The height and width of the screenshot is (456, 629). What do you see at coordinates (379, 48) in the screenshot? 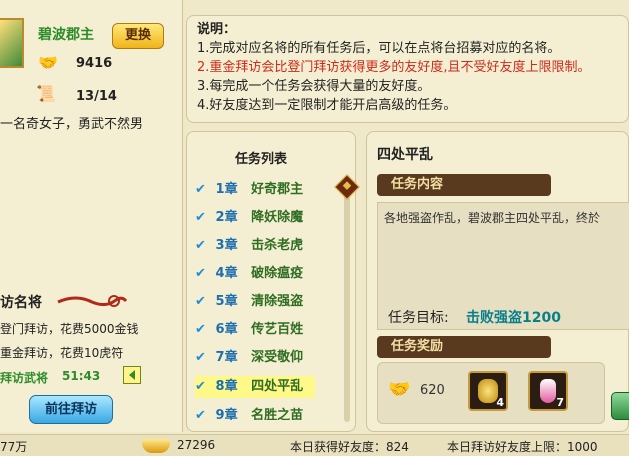
I see `instruction-line-1: 1.完成对应名将的所有任务后，可以在点将台招募对应的名将。` at bounding box center [379, 48].